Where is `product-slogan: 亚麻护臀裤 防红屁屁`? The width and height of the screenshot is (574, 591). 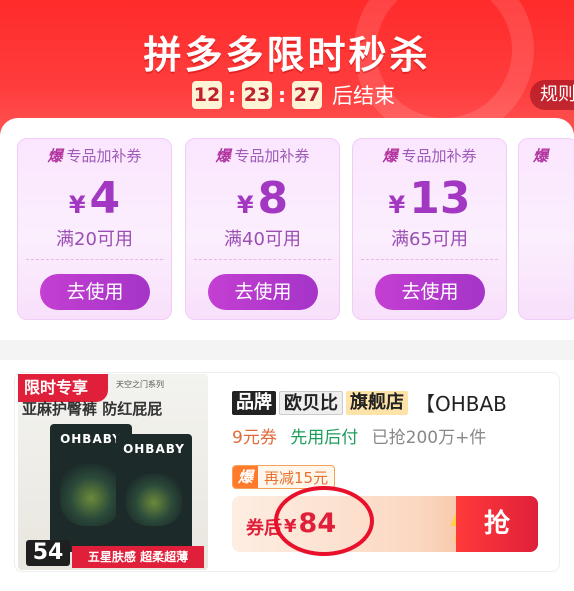 product-slogan: 亚麻护臀裤 防红屁屁 is located at coordinates (92, 409).